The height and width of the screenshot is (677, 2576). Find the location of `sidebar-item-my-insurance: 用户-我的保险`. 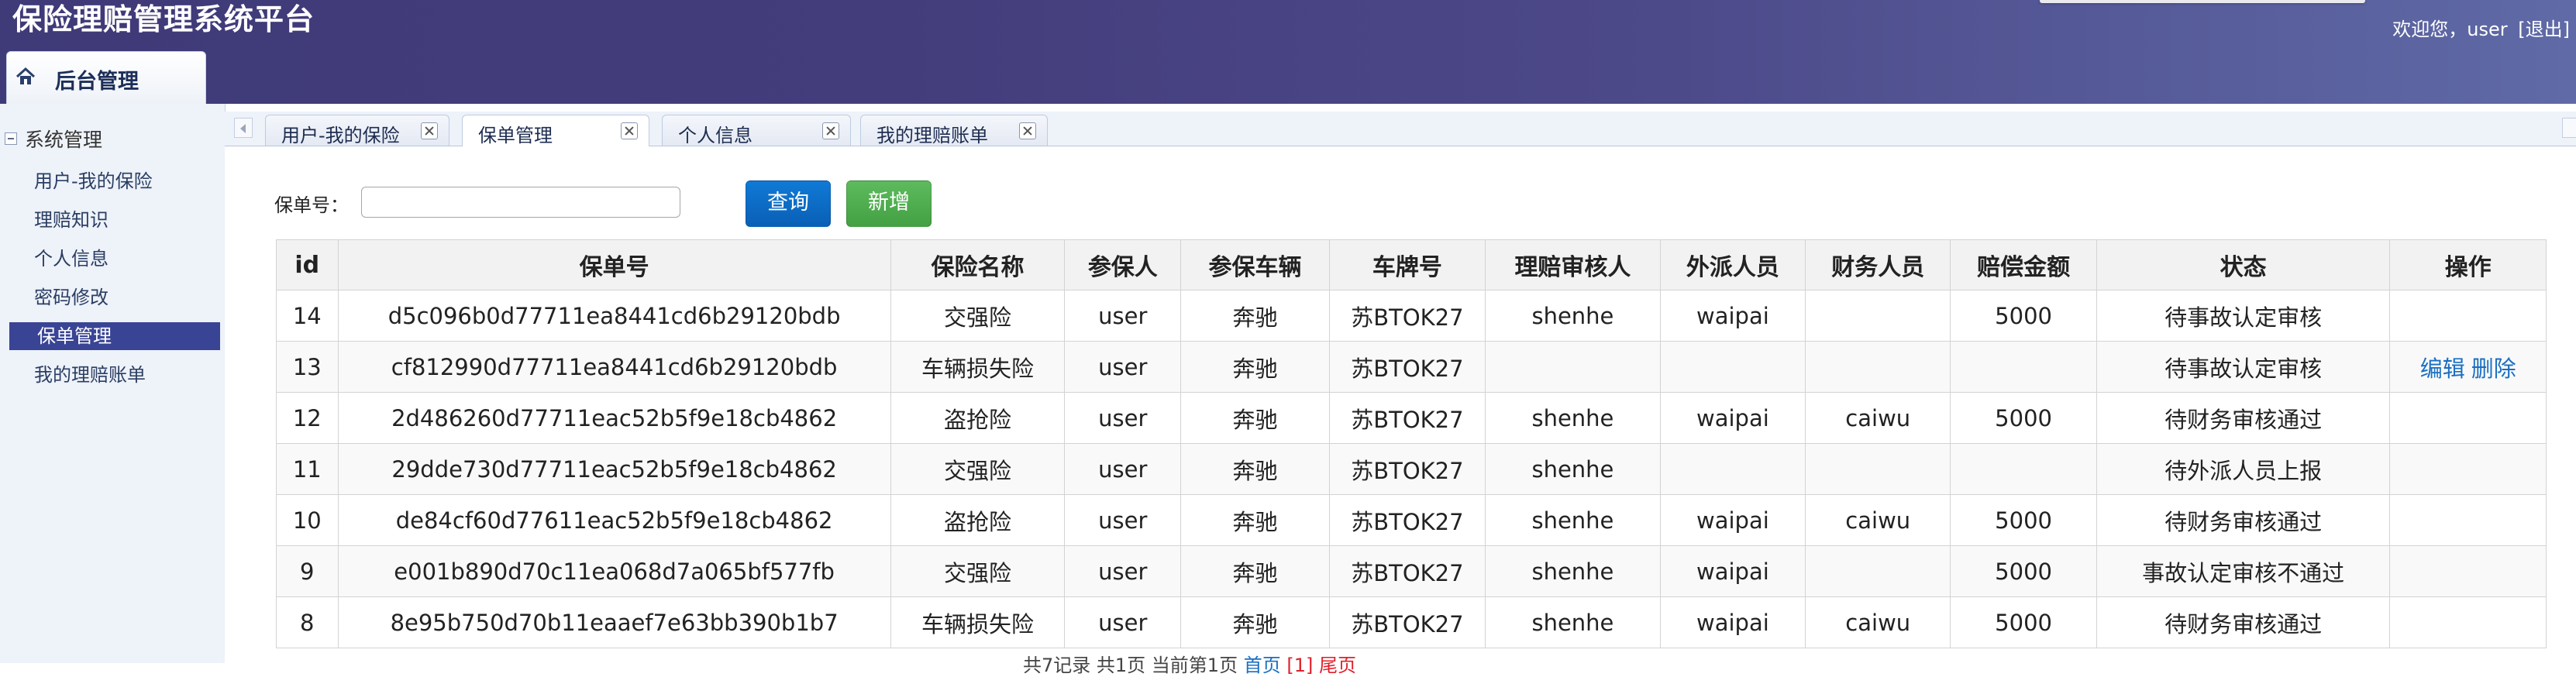

sidebar-item-my-insurance: 用户-我的保险 is located at coordinates (93, 181).